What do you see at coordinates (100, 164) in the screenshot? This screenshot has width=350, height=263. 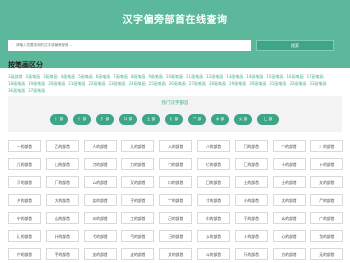 I see `radical-cell: 刀的部首` at bounding box center [100, 164].